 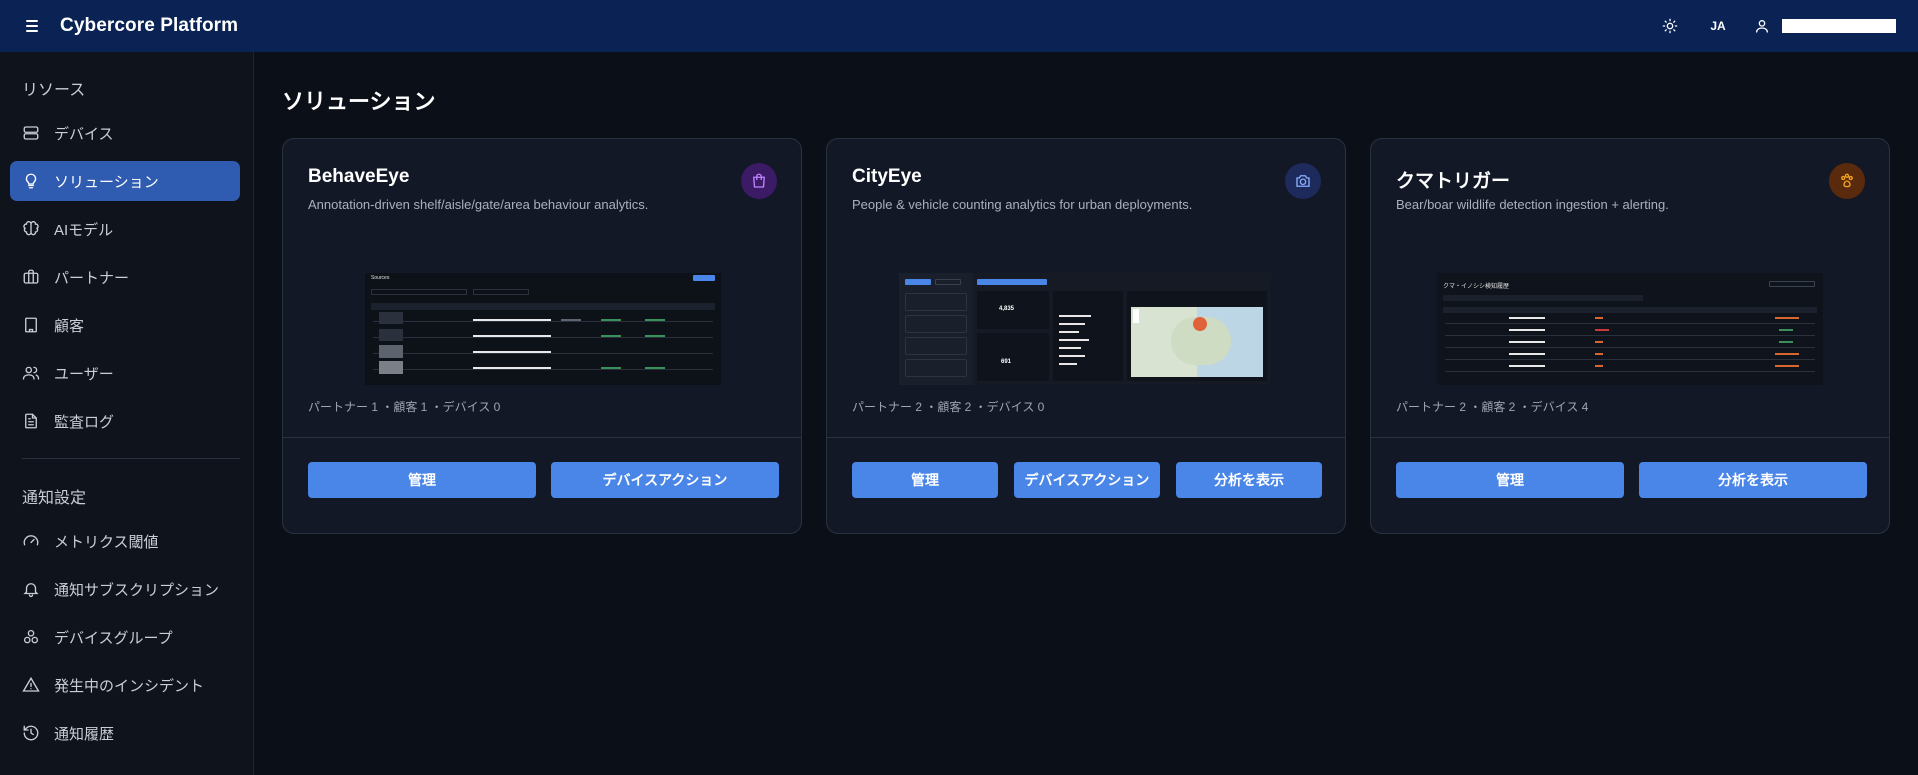 What do you see at coordinates (125, 229) in the screenshot?
I see `sidebar-item-ai-models: AIモデル` at bounding box center [125, 229].